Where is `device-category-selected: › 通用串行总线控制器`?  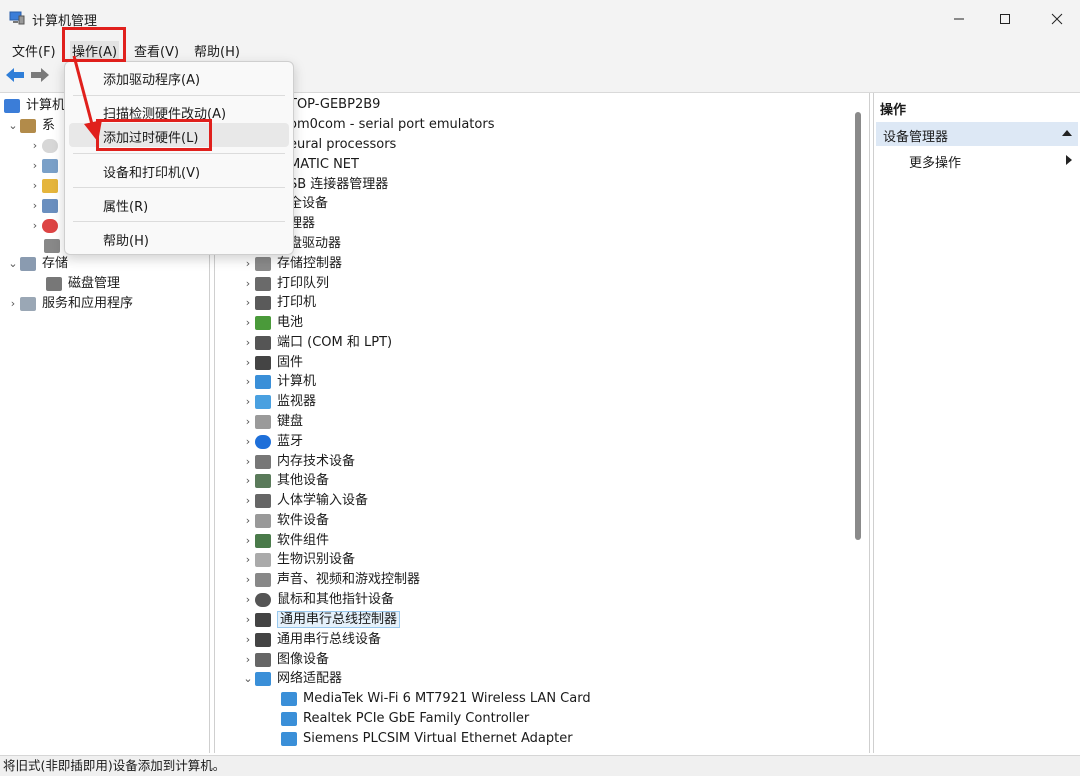 device-category-selected: › 通用串行总线控制器 is located at coordinates (321, 620).